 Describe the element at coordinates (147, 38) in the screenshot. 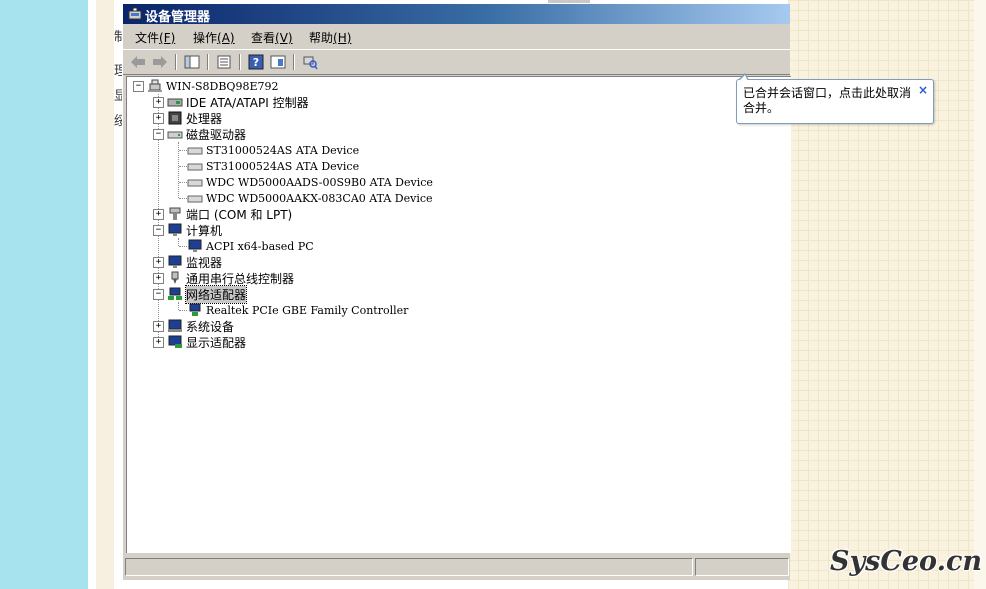

I see `menu-label: 文件` at that location.